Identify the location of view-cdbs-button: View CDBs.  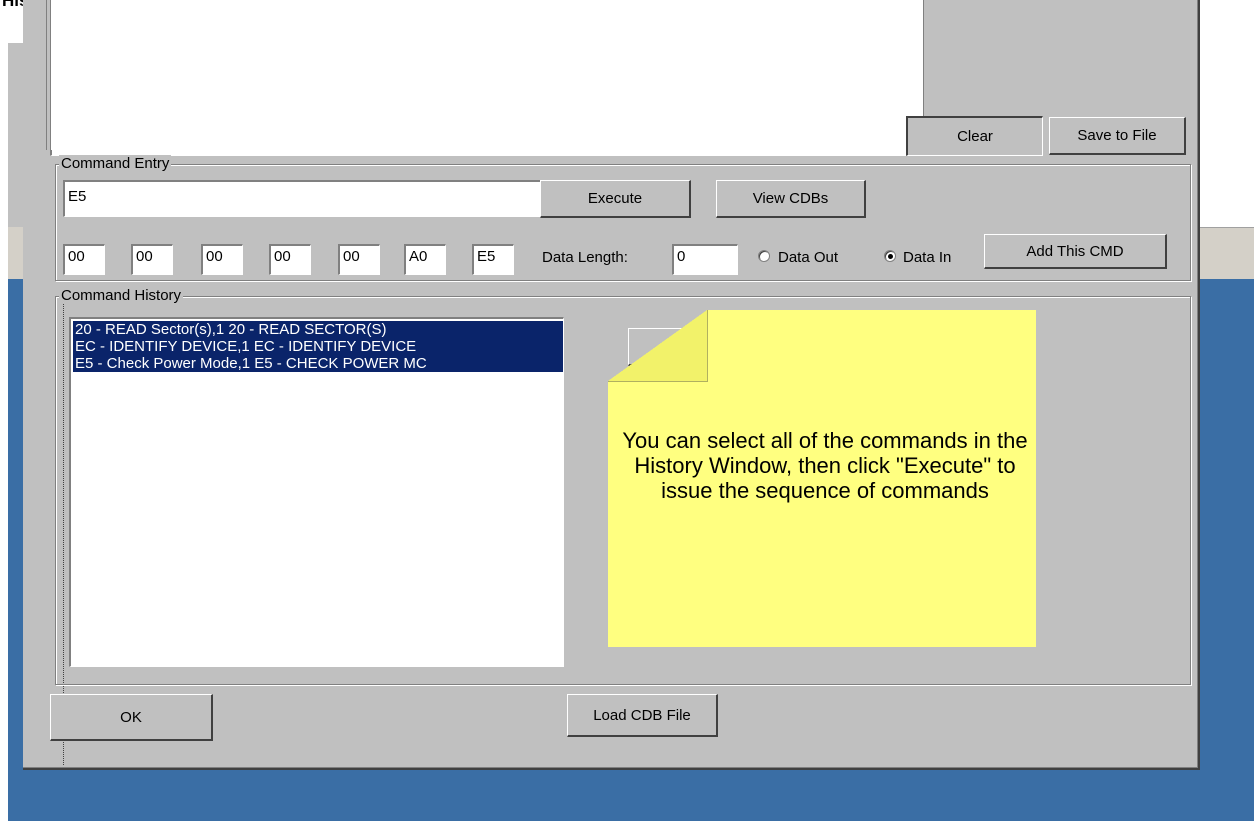
(791, 199).